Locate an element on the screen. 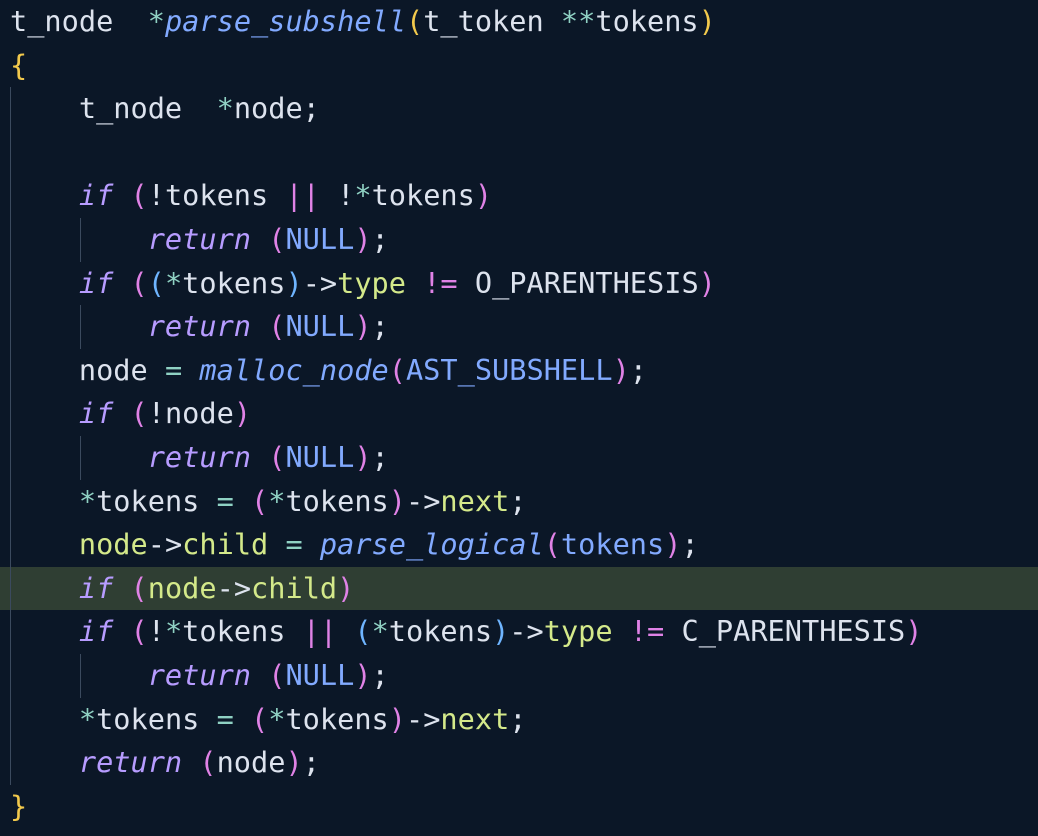  code-token: O_PARENTHESIS is located at coordinates (578, 282).